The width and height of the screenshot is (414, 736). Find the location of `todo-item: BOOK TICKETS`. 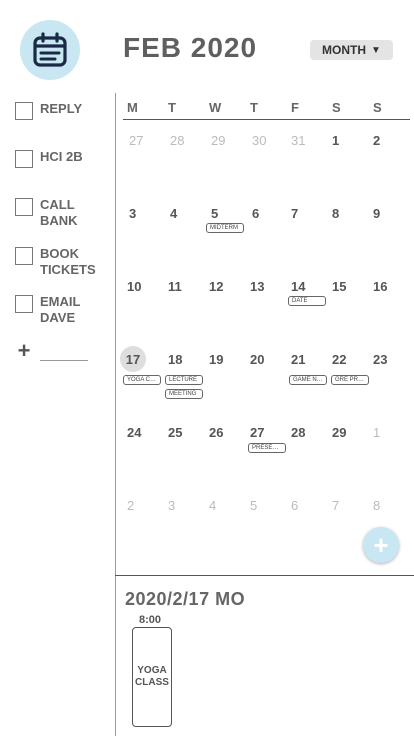

todo-item: BOOK TICKETS is located at coordinates (63, 262).